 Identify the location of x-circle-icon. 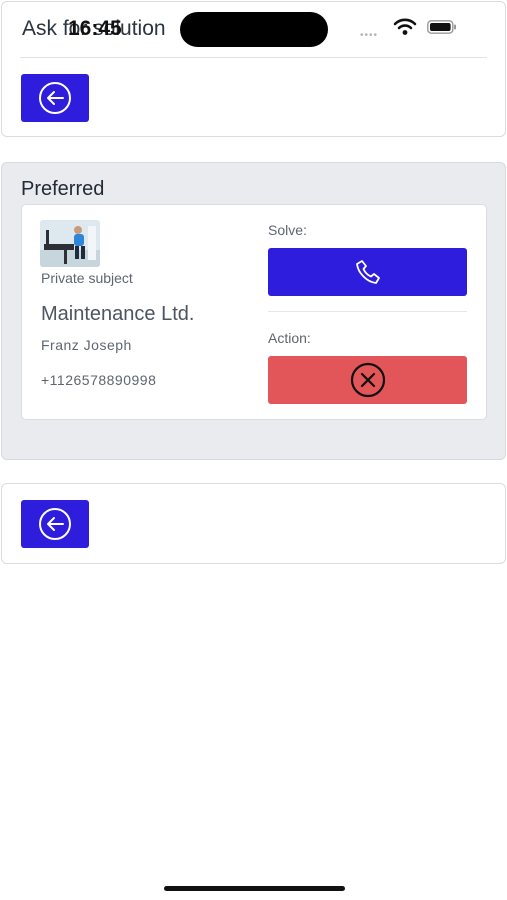
(367, 380).